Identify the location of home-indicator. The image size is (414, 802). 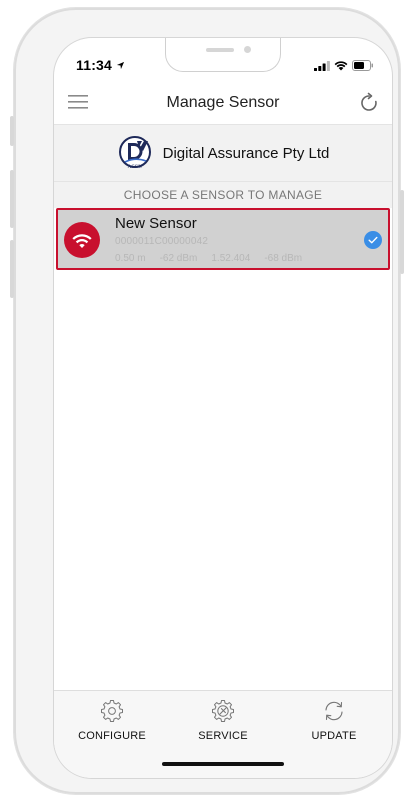
(223, 764).